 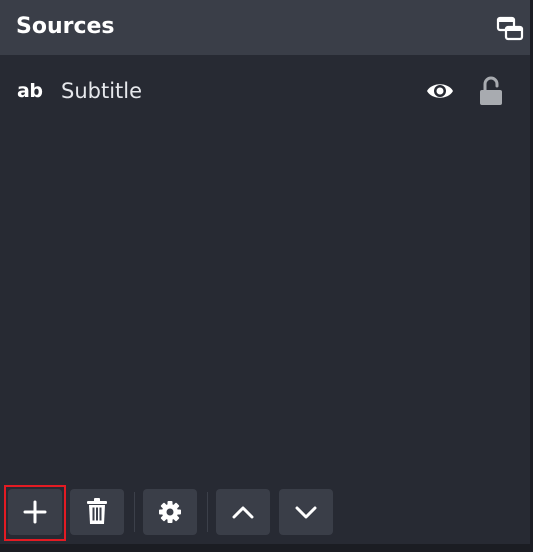 I want to click on panel-title: Sources, so click(x=65, y=26).